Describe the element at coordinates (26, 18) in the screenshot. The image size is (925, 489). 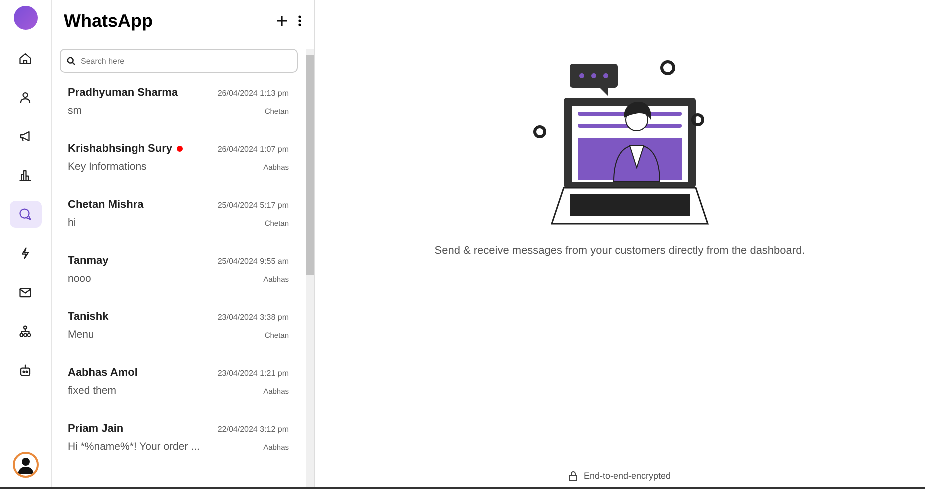
I see `app-logo` at that location.